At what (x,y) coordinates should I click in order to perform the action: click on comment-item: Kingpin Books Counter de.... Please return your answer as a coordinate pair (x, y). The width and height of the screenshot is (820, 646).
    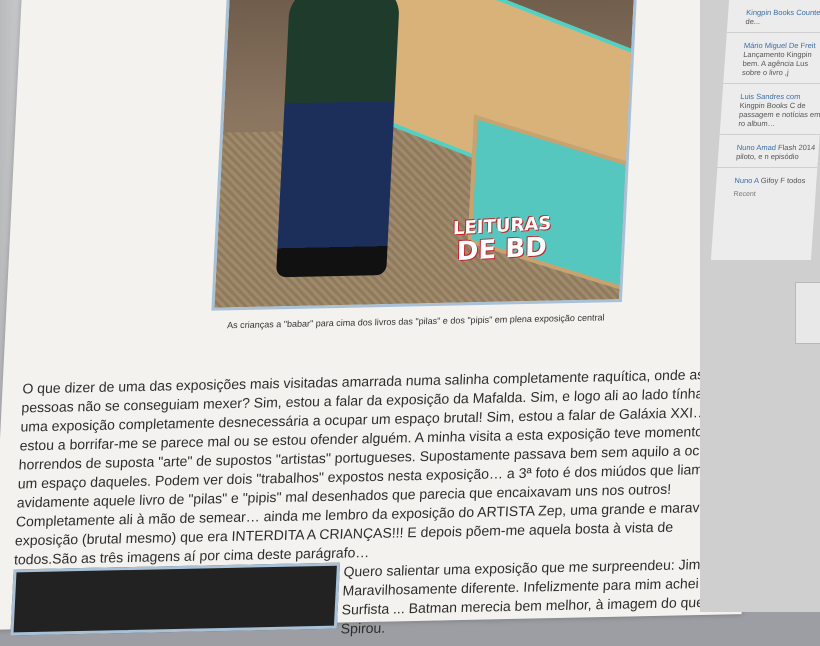
    Looking at the image, I should click on (782, 17).